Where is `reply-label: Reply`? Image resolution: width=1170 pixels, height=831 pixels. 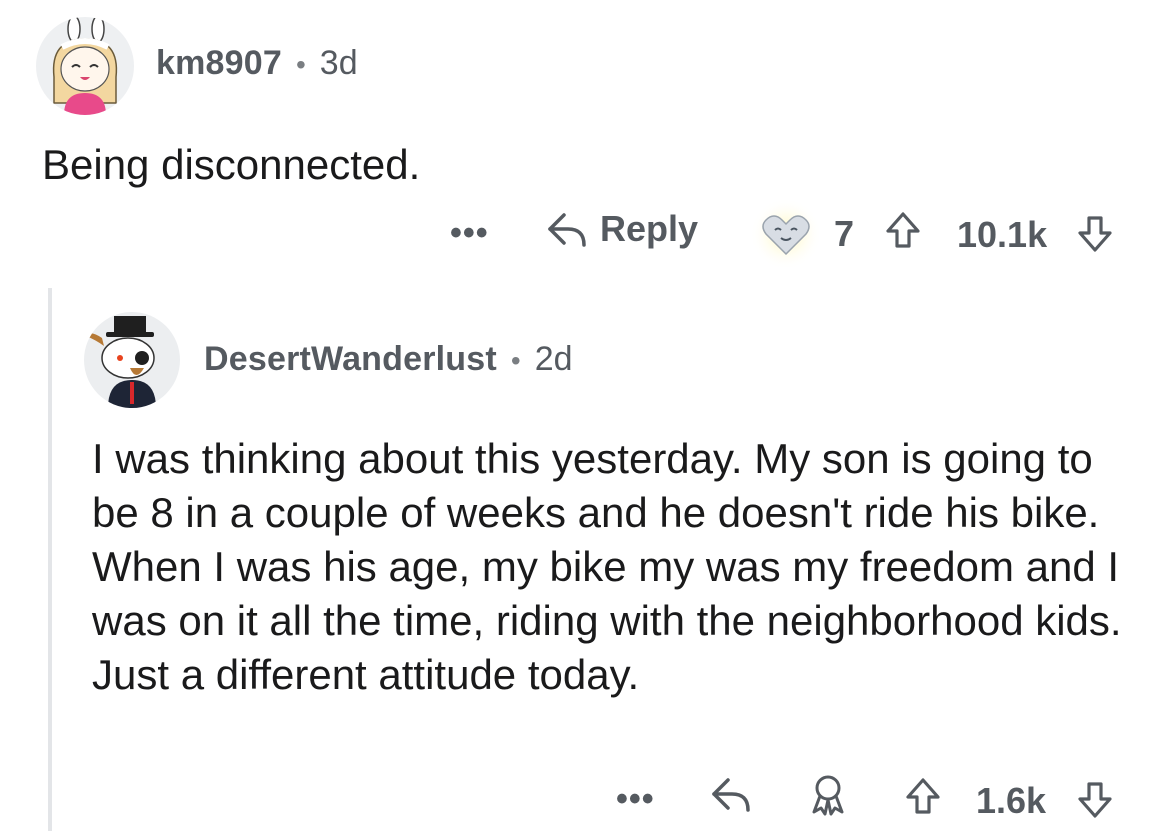
reply-label: Reply is located at coordinates (649, 228).